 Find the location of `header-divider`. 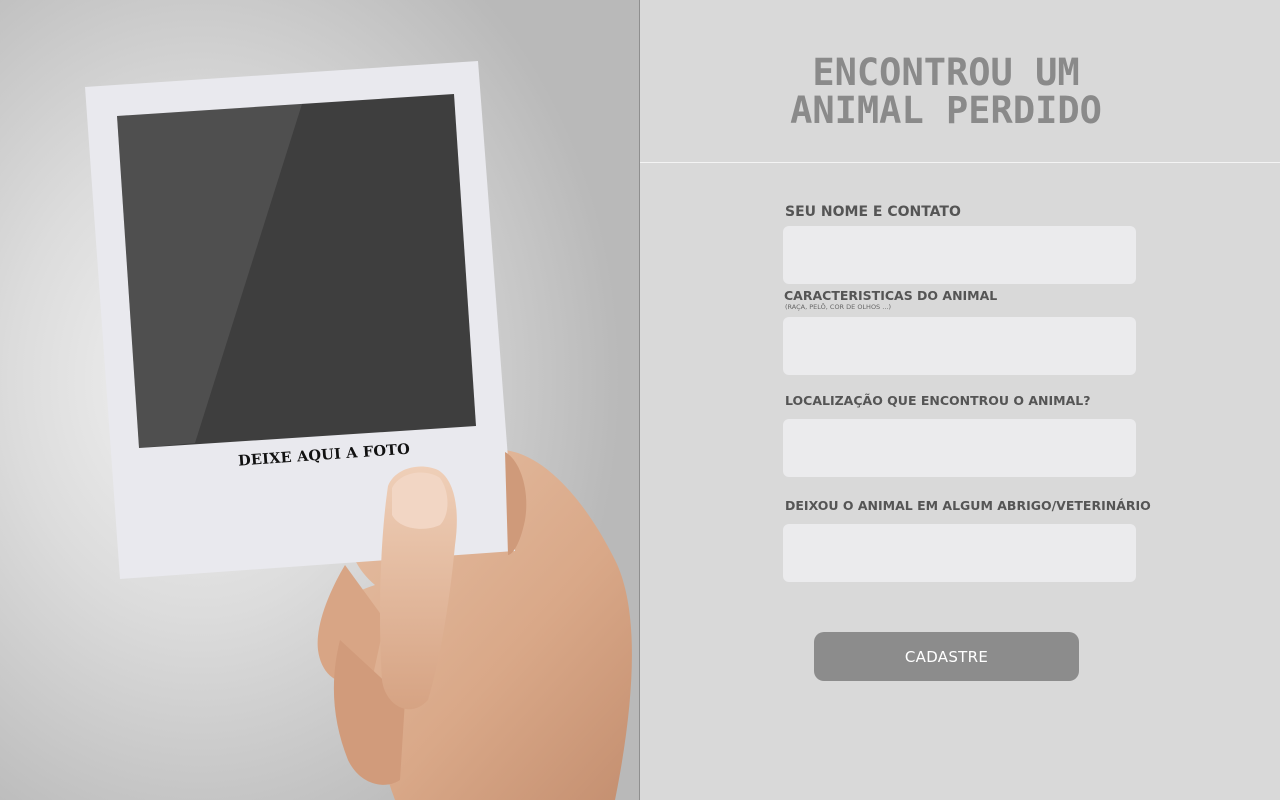

header-divider is located at coordinates (960, 162).